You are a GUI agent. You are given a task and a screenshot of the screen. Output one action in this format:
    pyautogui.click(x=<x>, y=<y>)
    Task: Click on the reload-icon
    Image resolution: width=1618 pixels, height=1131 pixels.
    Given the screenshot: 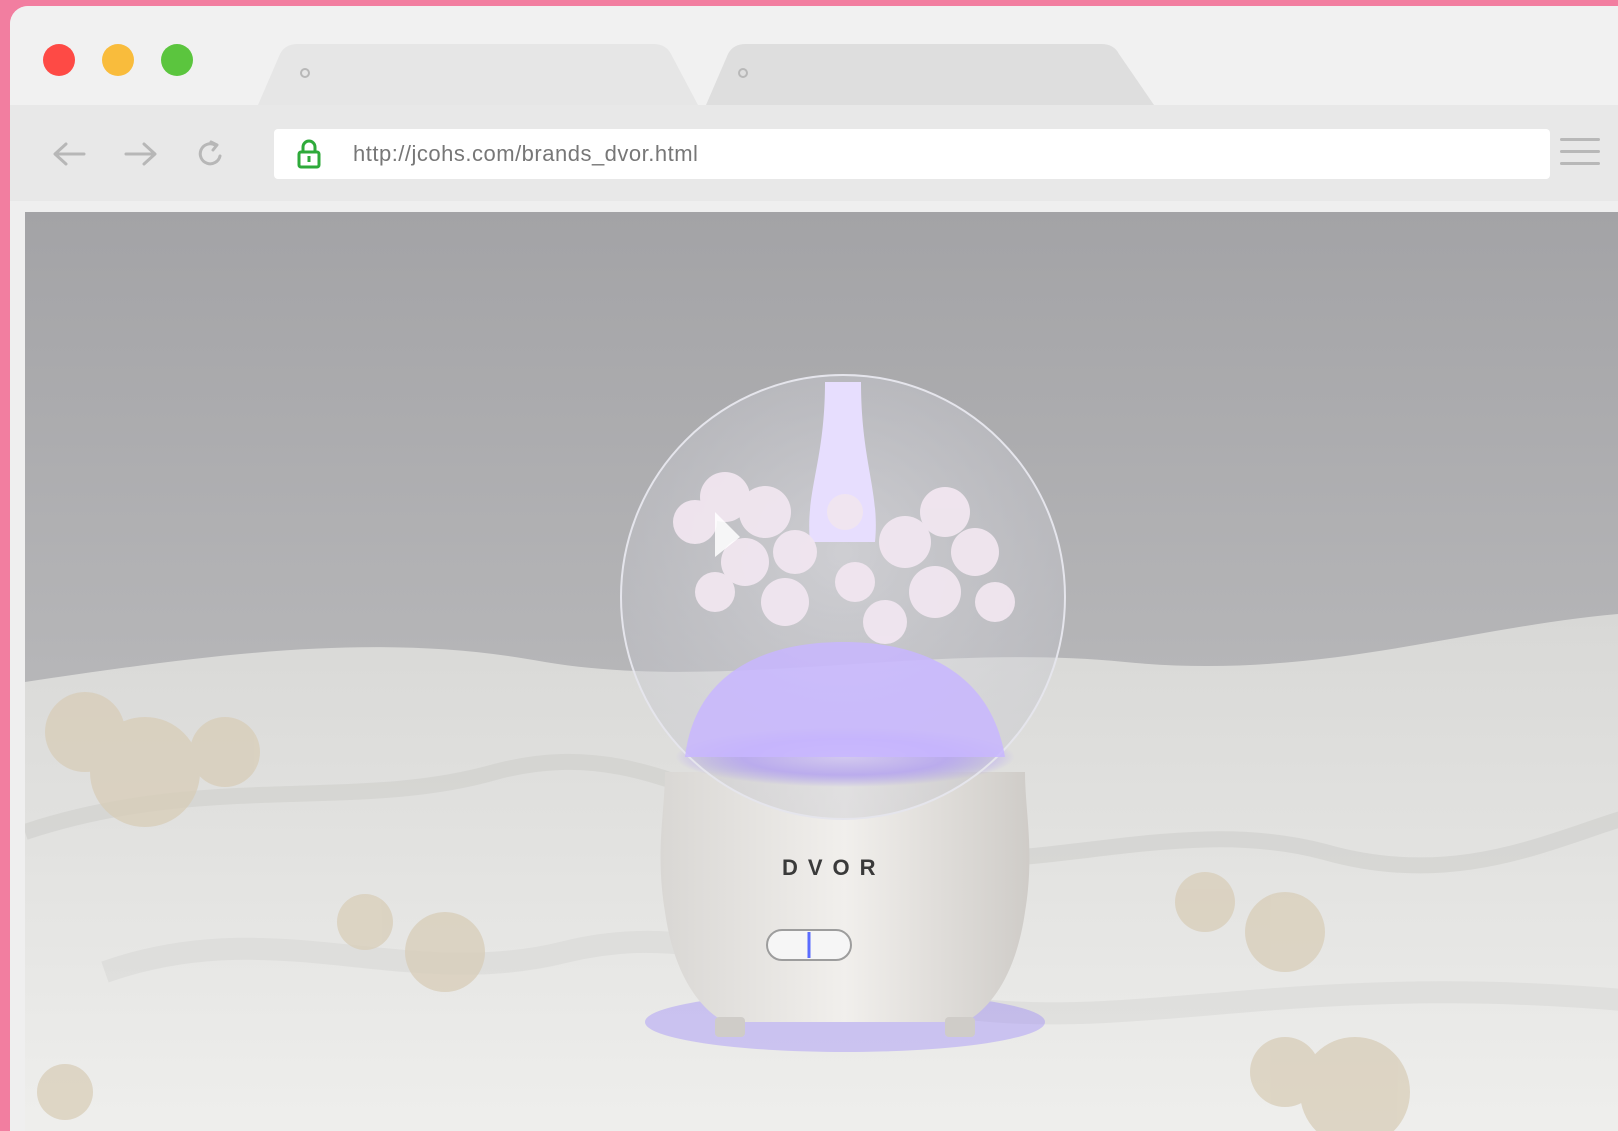 What is the action you would take?
    pyautogui.click(x=210, y=153)
    